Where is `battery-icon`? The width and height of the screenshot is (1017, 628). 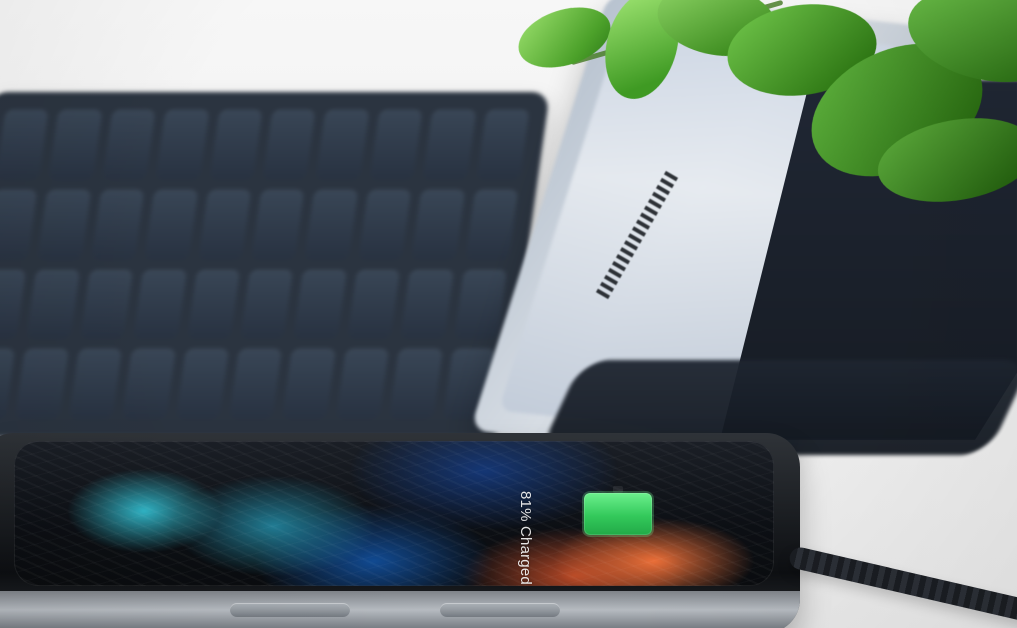
battery-icon is located at coordinates (618, 514).